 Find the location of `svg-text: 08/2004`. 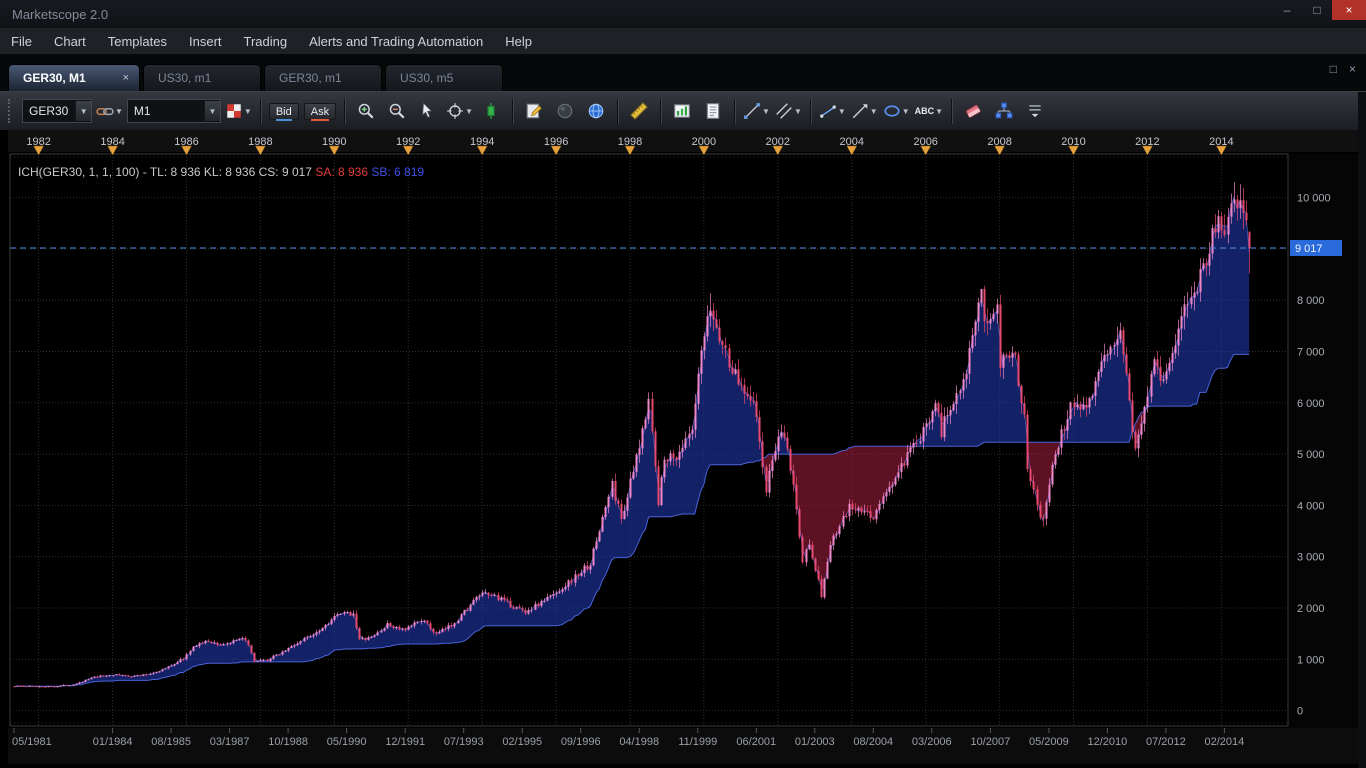

svg-text: 08/2004 is located at coordinates (873, 742).